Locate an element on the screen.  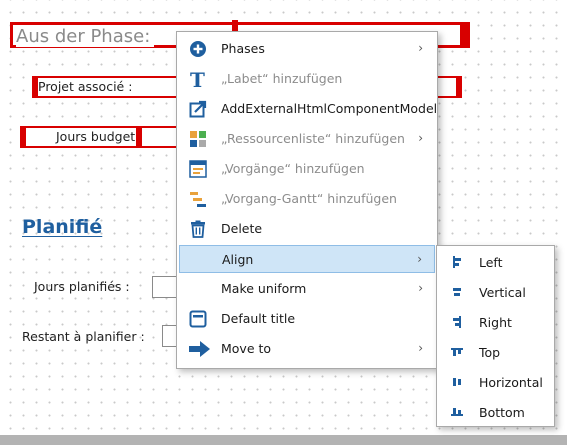
align-horizontal-item: Horizontal is located at coordinates (495, 382).